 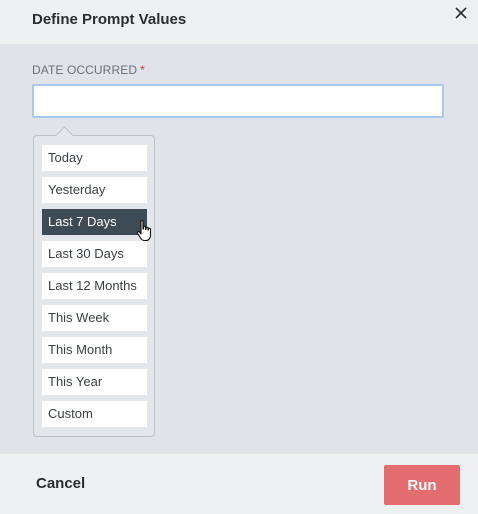 What do you see at coordinates (94, 414) in the screenshot?
I see `option-custom: Custom` at bounding box center [94, 414].